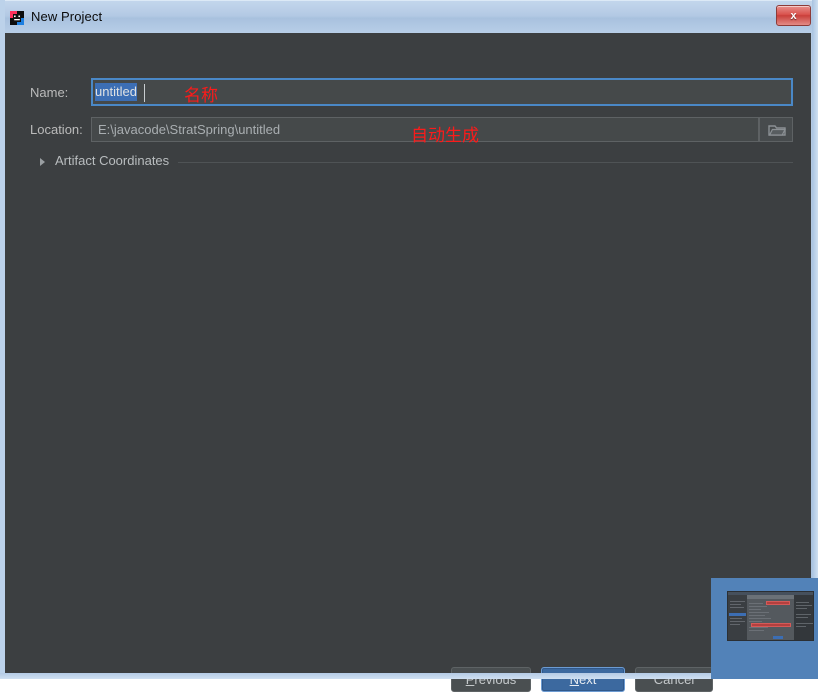  I want to click on artifact-coordinates-section: Artifact Coordinates, so click(415, 162).